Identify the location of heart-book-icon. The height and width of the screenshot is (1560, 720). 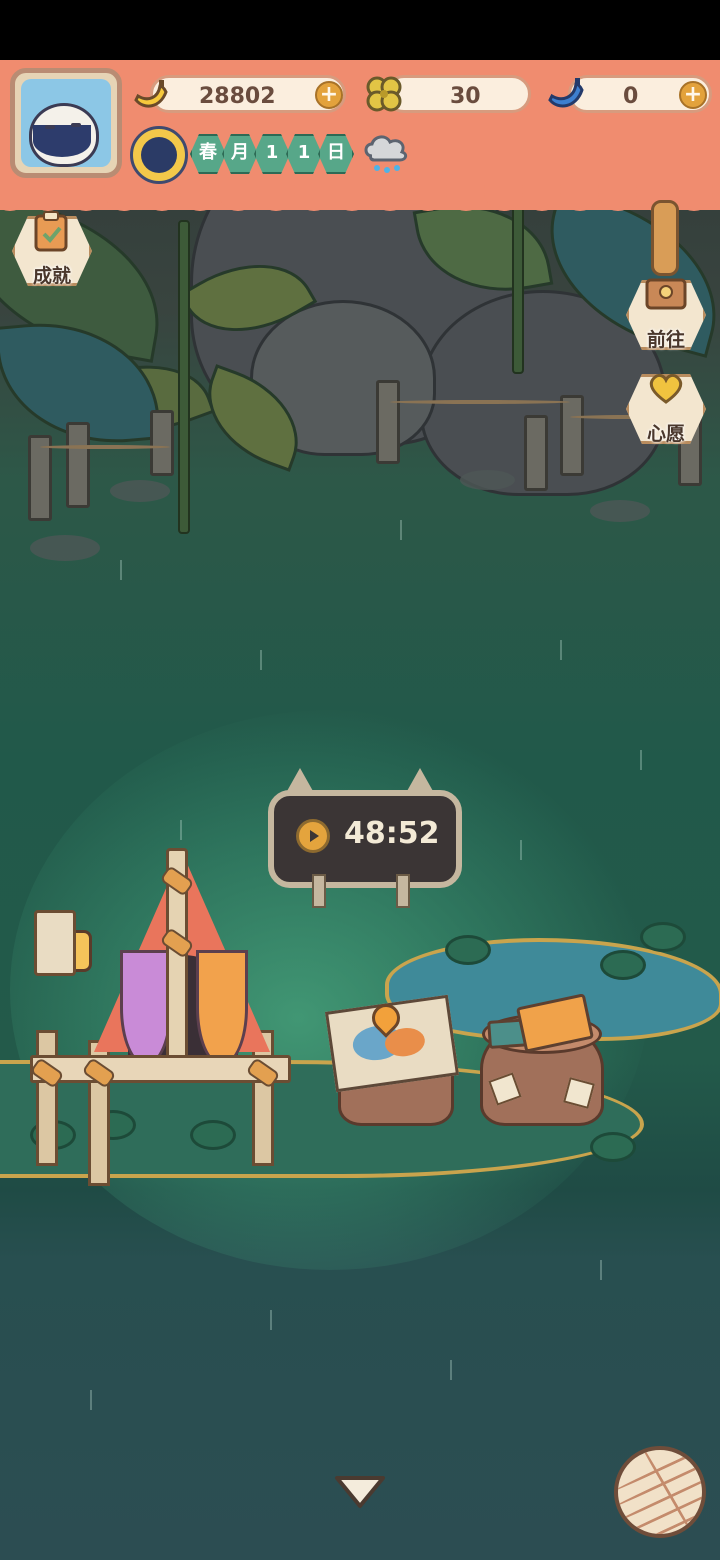
(666, 388).